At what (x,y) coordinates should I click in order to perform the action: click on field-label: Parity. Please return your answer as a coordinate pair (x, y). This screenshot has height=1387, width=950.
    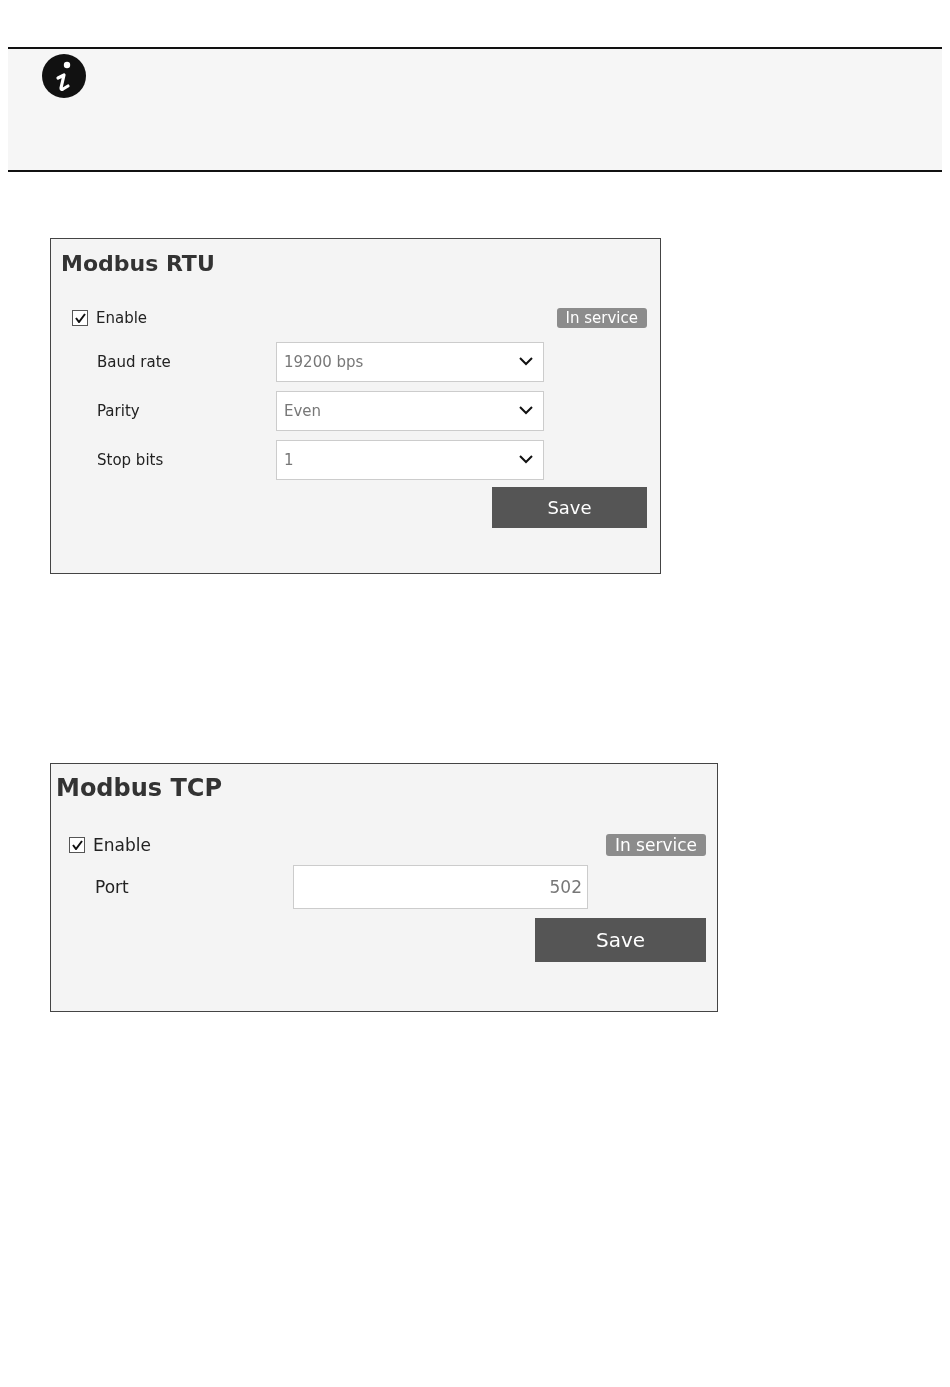
    Looking at the image, I should click on (119, 410).